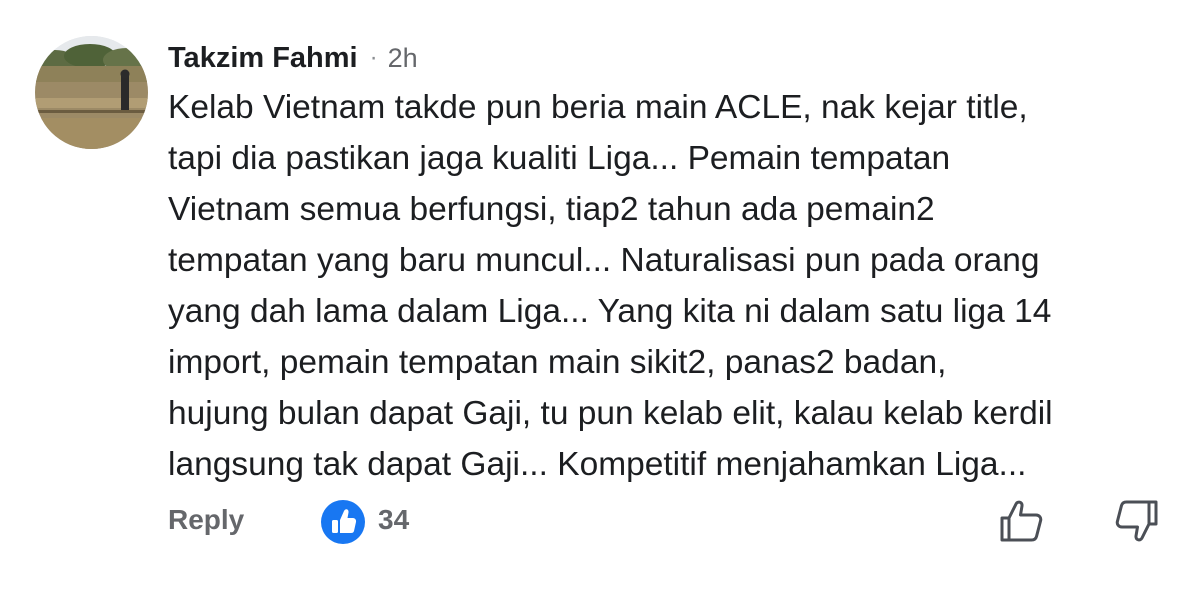 Image resolution: width=1200 pixels, height=591 pixels. I want to click on avatar-photo, so click(91, 92).